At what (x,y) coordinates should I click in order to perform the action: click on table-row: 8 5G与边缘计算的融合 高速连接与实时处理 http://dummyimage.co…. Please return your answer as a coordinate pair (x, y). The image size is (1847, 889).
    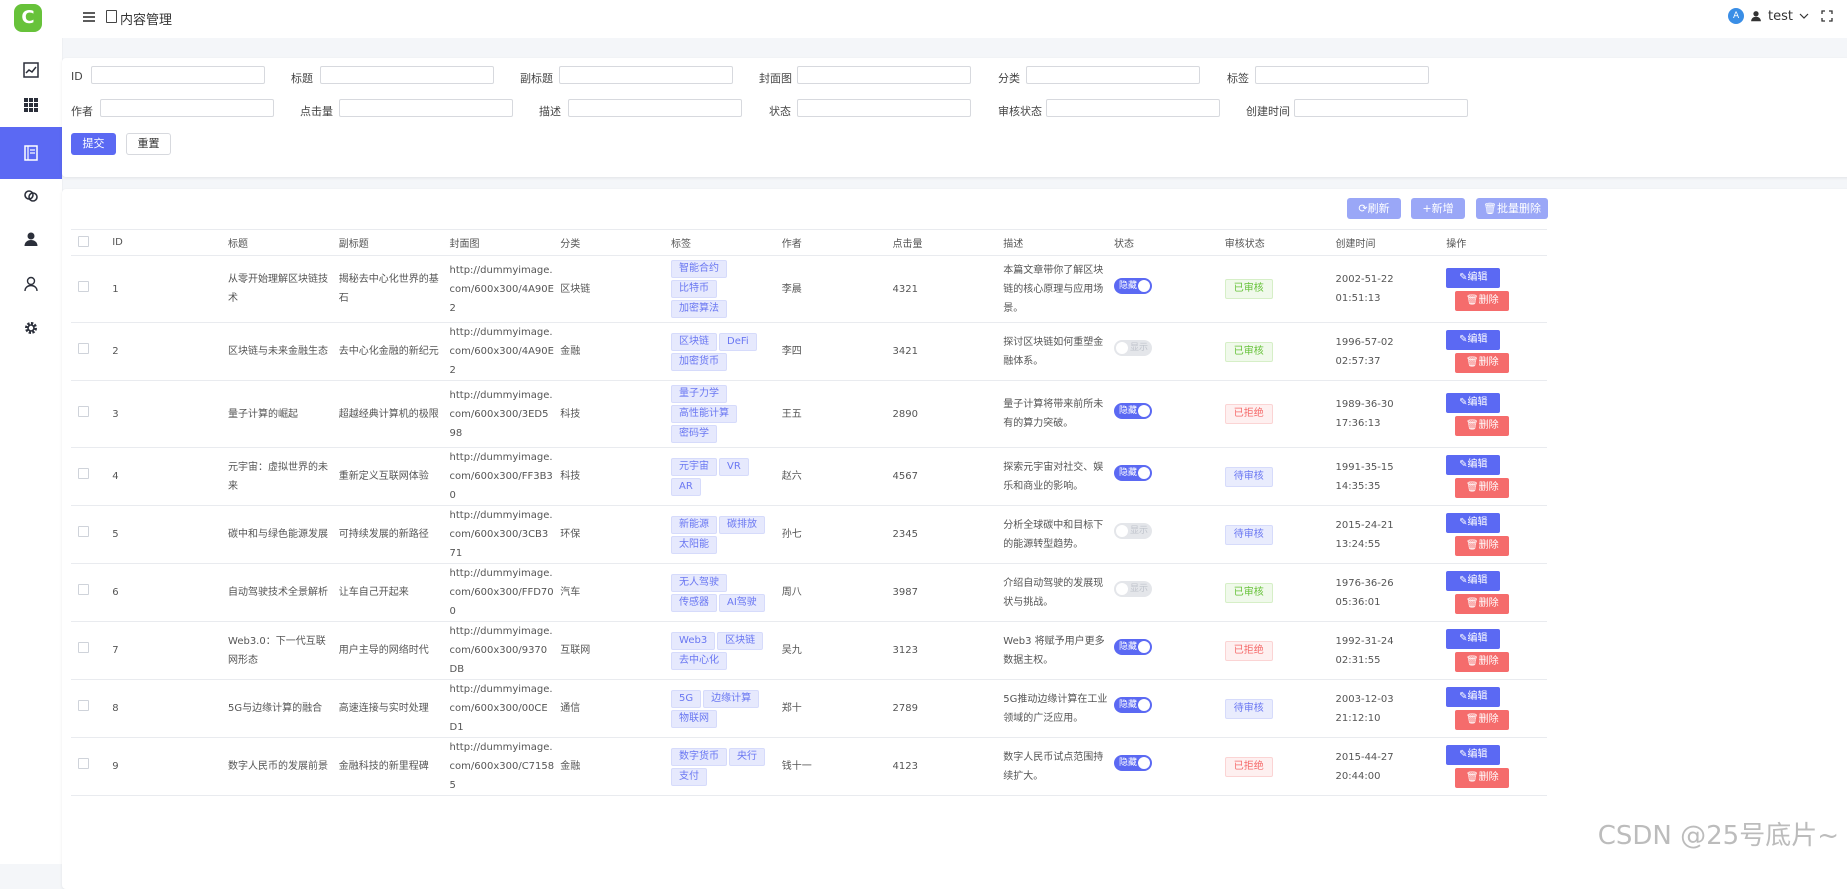
    Looking at the image, I should click on (809, 708).